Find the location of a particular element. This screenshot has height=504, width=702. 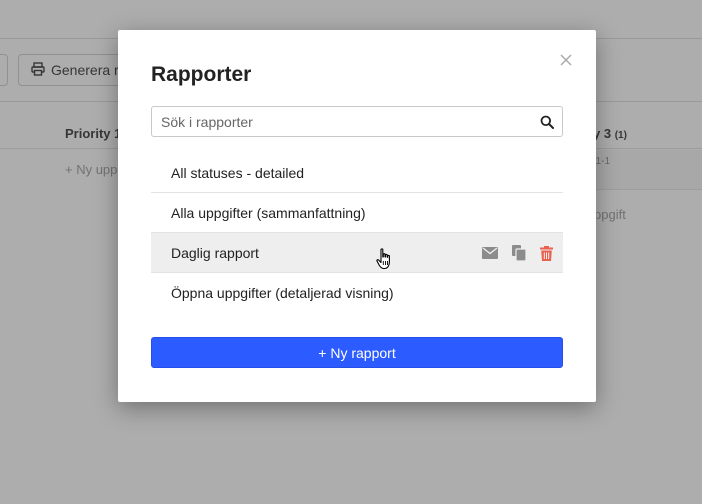

report-item: Daglig rapport is located at coordinates (357, 253).